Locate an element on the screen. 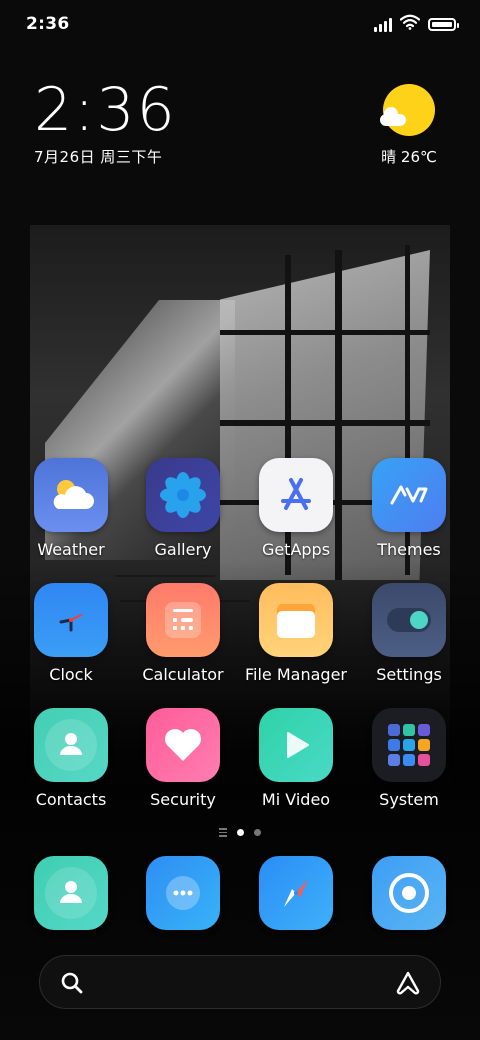  app-themes: Themes is located at coordinates (409, 508).